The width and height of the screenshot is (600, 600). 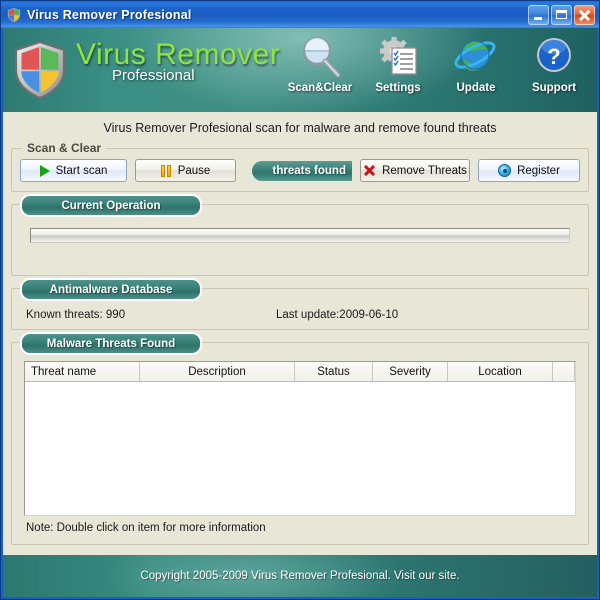 I want to click on toolbar-item-support: ? Support, so click(x=554, y=64).